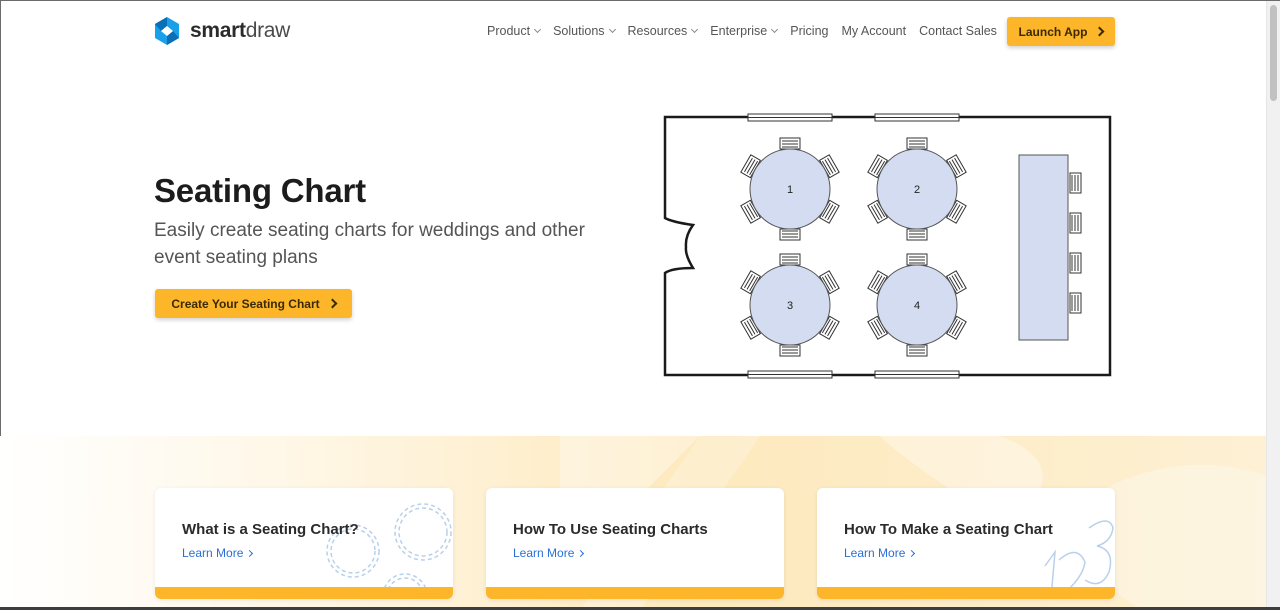  I want to click on nav-item-resources: Resources, so click(663, 31).